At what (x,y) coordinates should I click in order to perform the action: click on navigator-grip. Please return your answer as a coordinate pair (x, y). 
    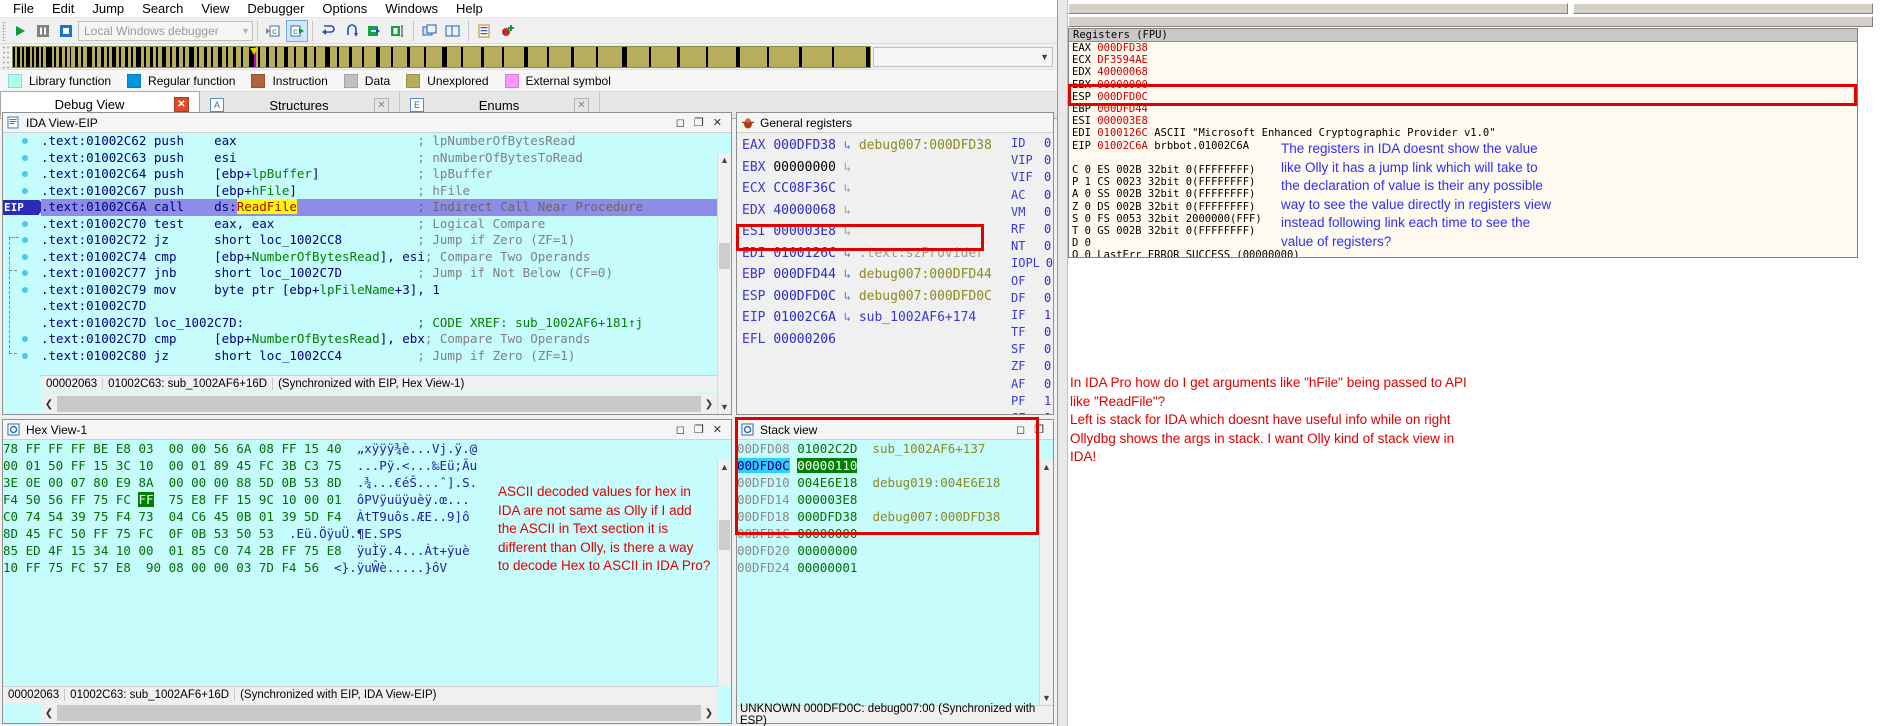
    Looking at the image, I should click on (6, 56).